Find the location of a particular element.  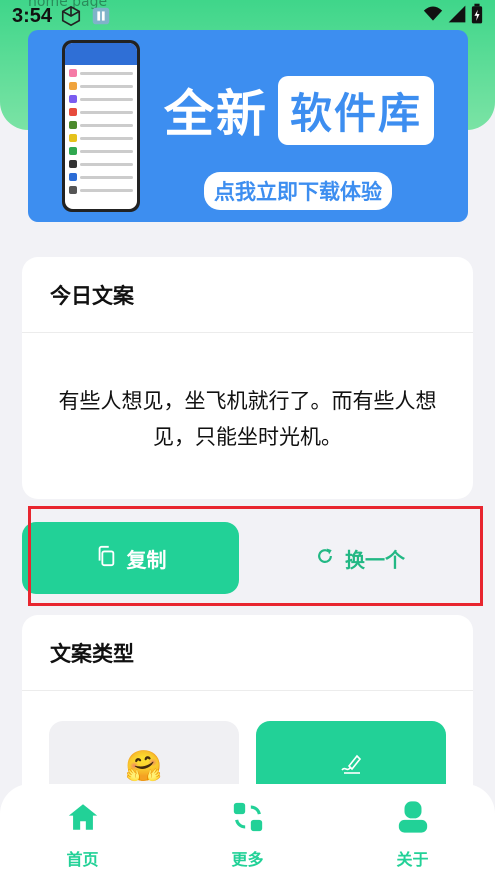

apps-swap-icon is located at coordinates (248, 819).